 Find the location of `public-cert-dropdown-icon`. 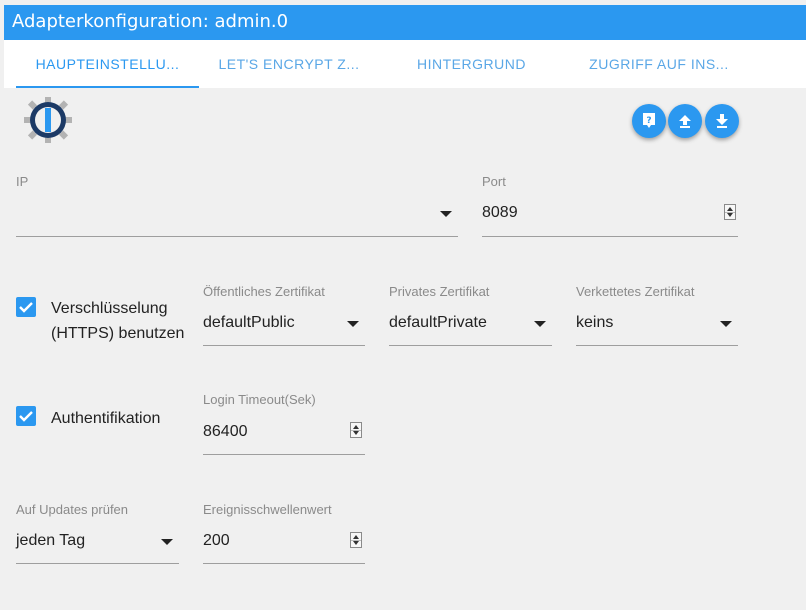

public-cert-dropdown-icon is located at coordinates (353, 324).